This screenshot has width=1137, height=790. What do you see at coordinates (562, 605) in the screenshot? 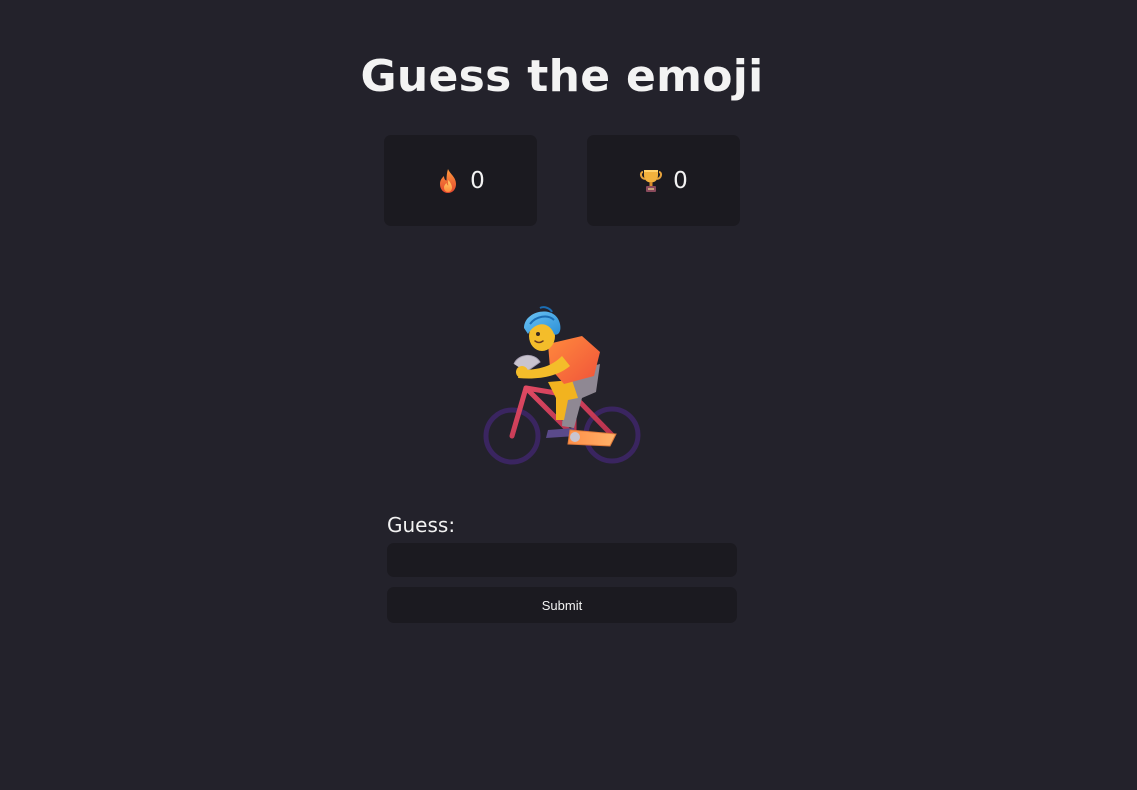
I see `submit-button: Submit` at bounding box center [562, 605].